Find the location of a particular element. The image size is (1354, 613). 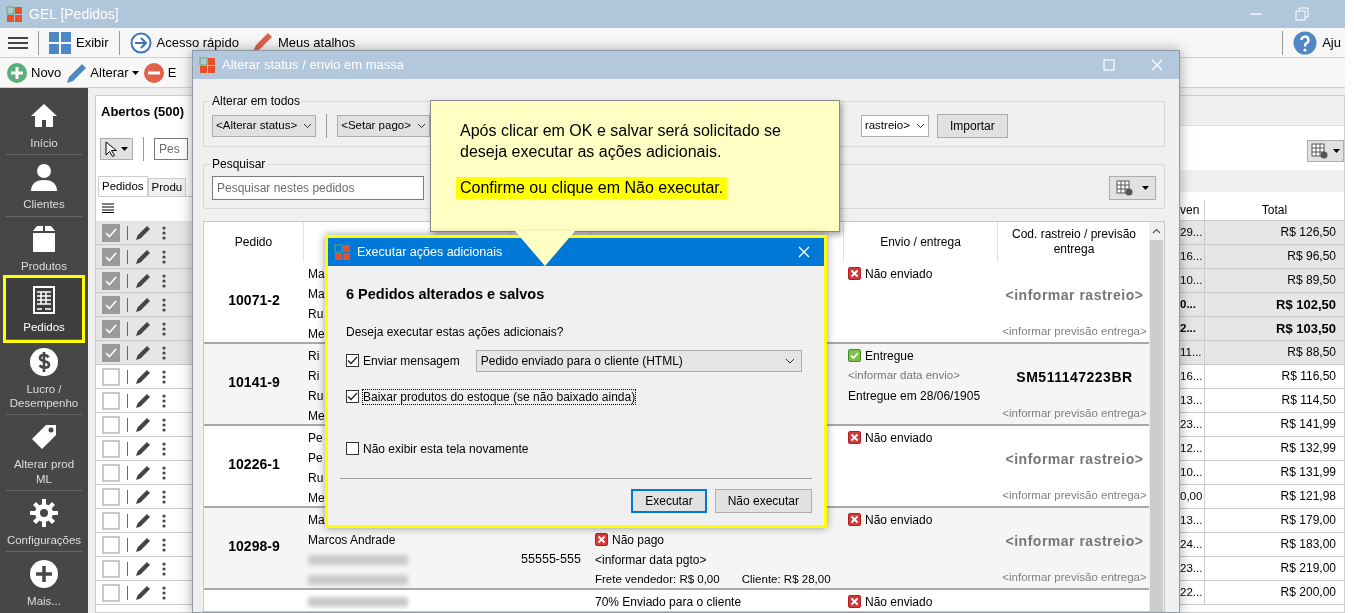

order-number: 10226-1 is located at coordinates (254, 465).